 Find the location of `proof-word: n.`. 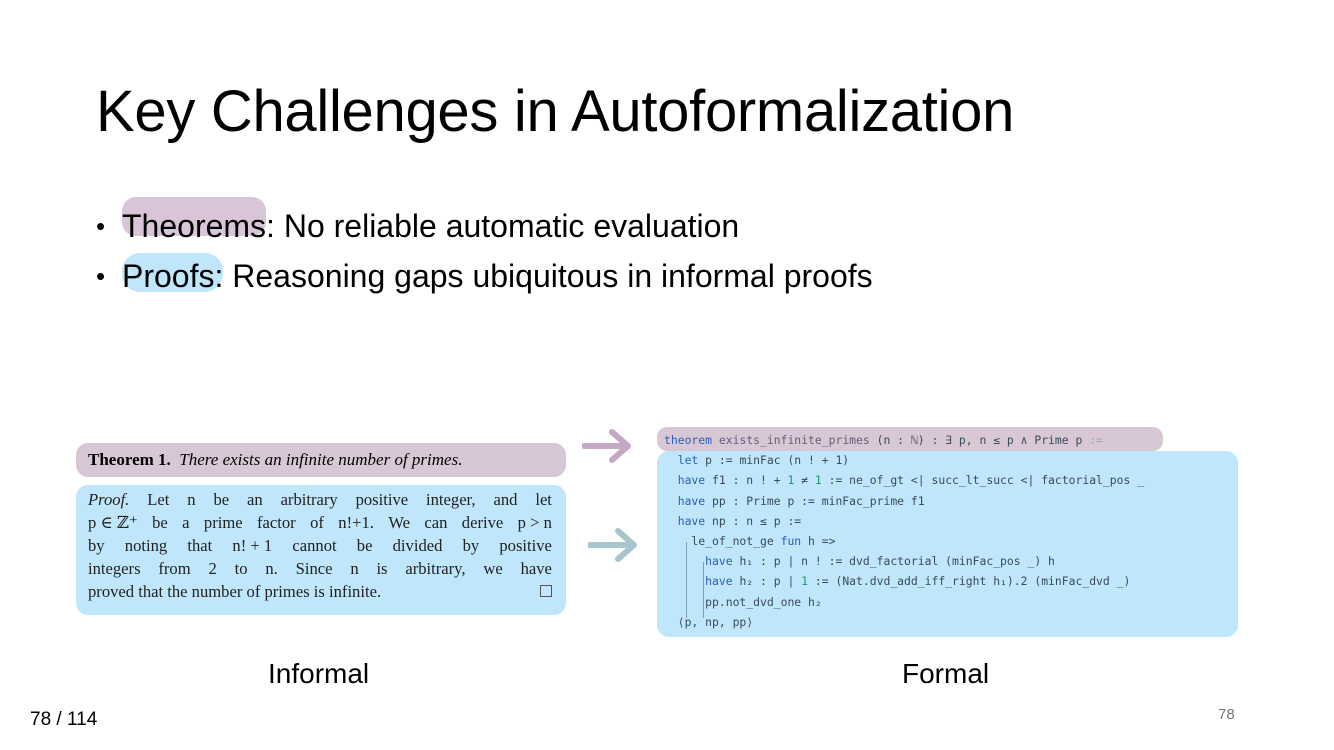

proof-word: n. is located at coordinates (271, 568).